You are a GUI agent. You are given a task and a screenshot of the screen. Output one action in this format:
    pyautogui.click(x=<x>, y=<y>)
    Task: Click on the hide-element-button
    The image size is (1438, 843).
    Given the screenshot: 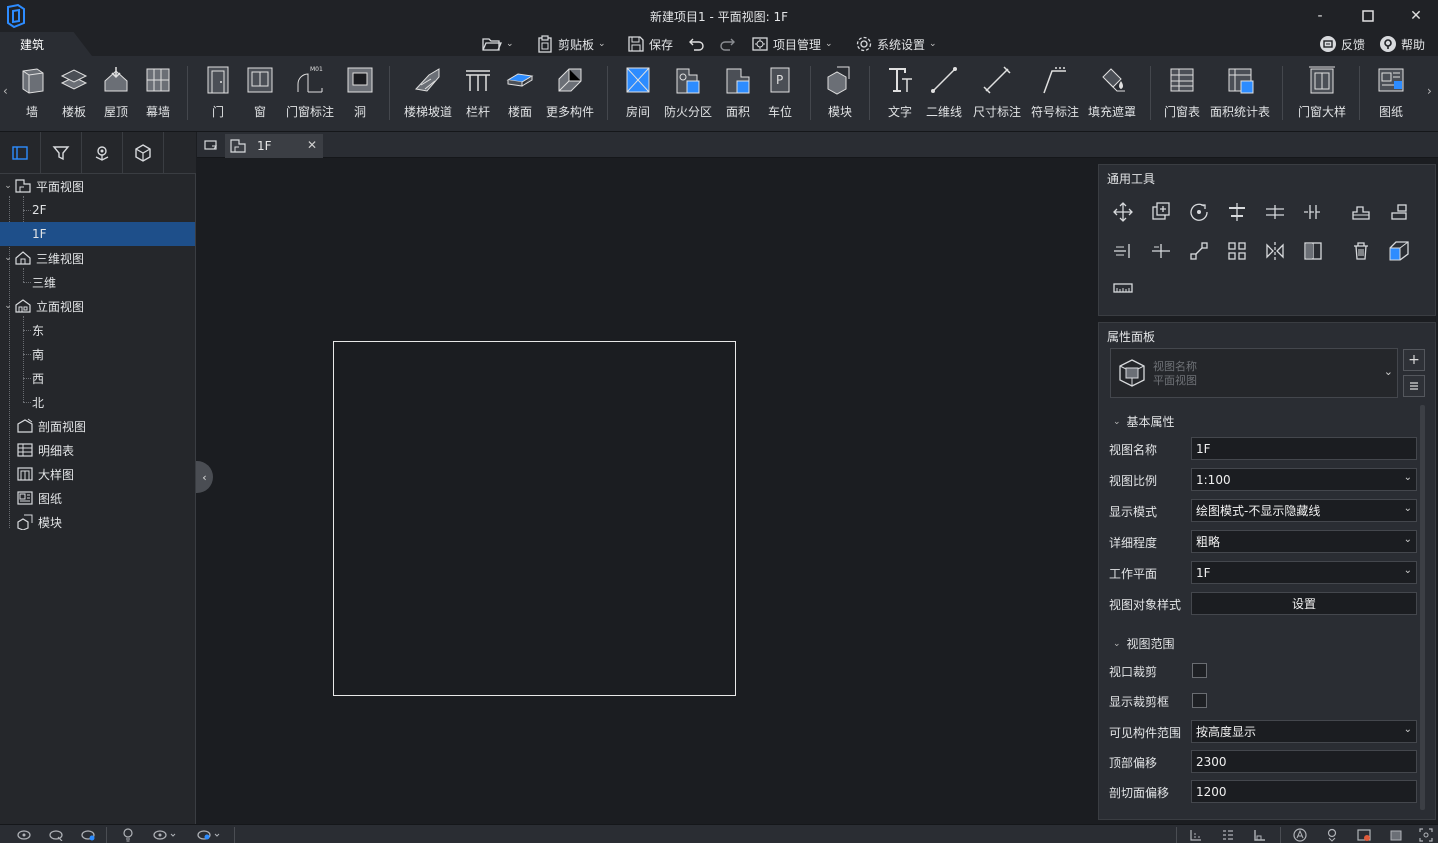 What is the action you would take?
    pyautogui.click(x=56, y=835)
    